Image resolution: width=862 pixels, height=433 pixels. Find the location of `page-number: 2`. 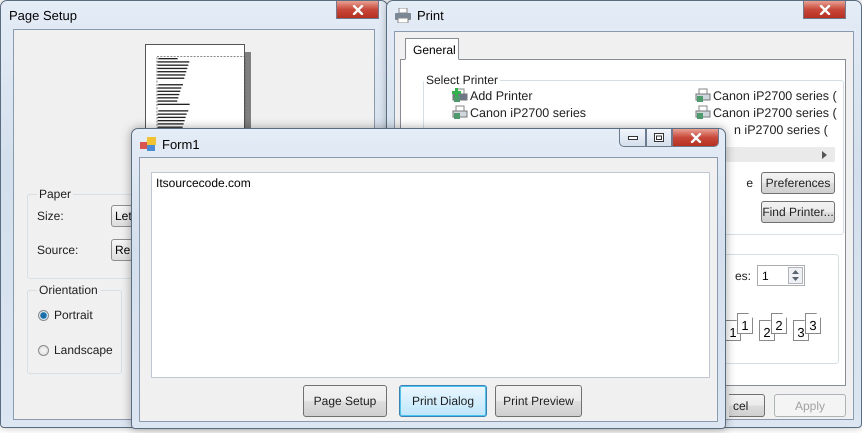

page-number: 2 is located at coordinates (779, 323).